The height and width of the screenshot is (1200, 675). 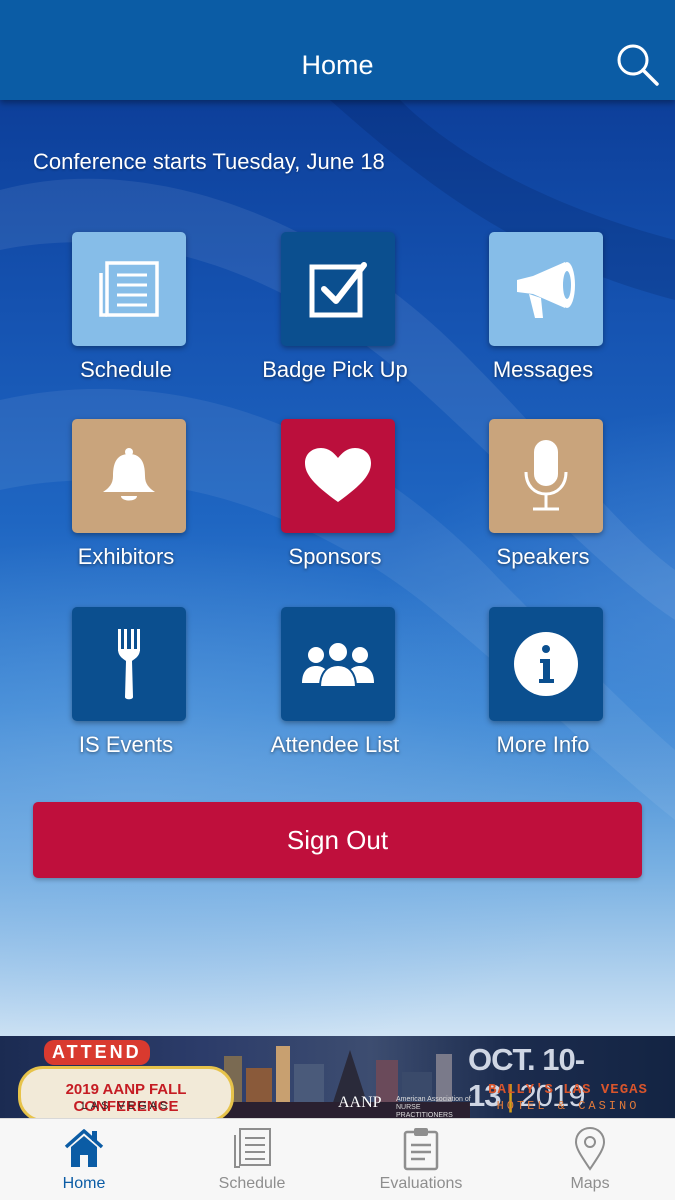 I want to click on banner-city: LAS VEGAS, so click(x=126, y=1106).